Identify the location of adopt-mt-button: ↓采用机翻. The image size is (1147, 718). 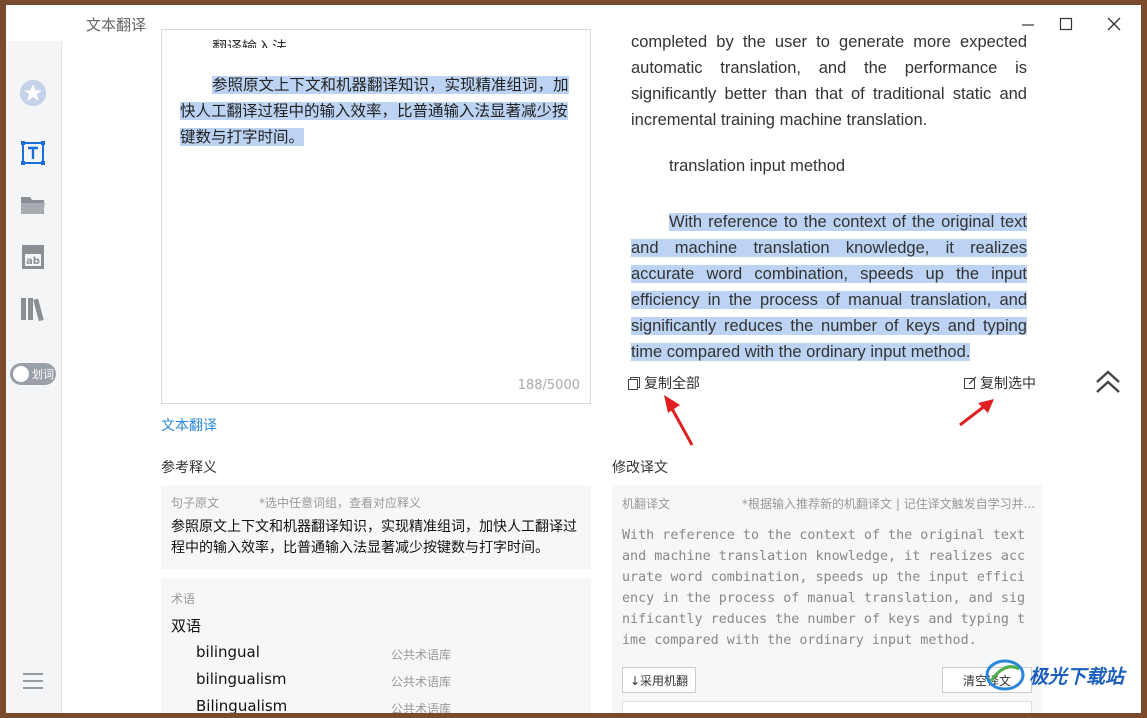
(659, 680).